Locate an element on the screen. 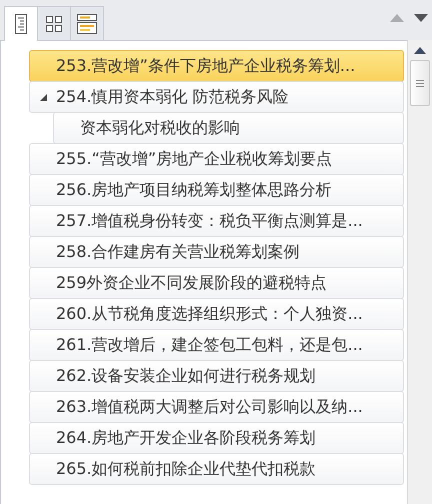  grid-icon is located at coordinates (54, 23).